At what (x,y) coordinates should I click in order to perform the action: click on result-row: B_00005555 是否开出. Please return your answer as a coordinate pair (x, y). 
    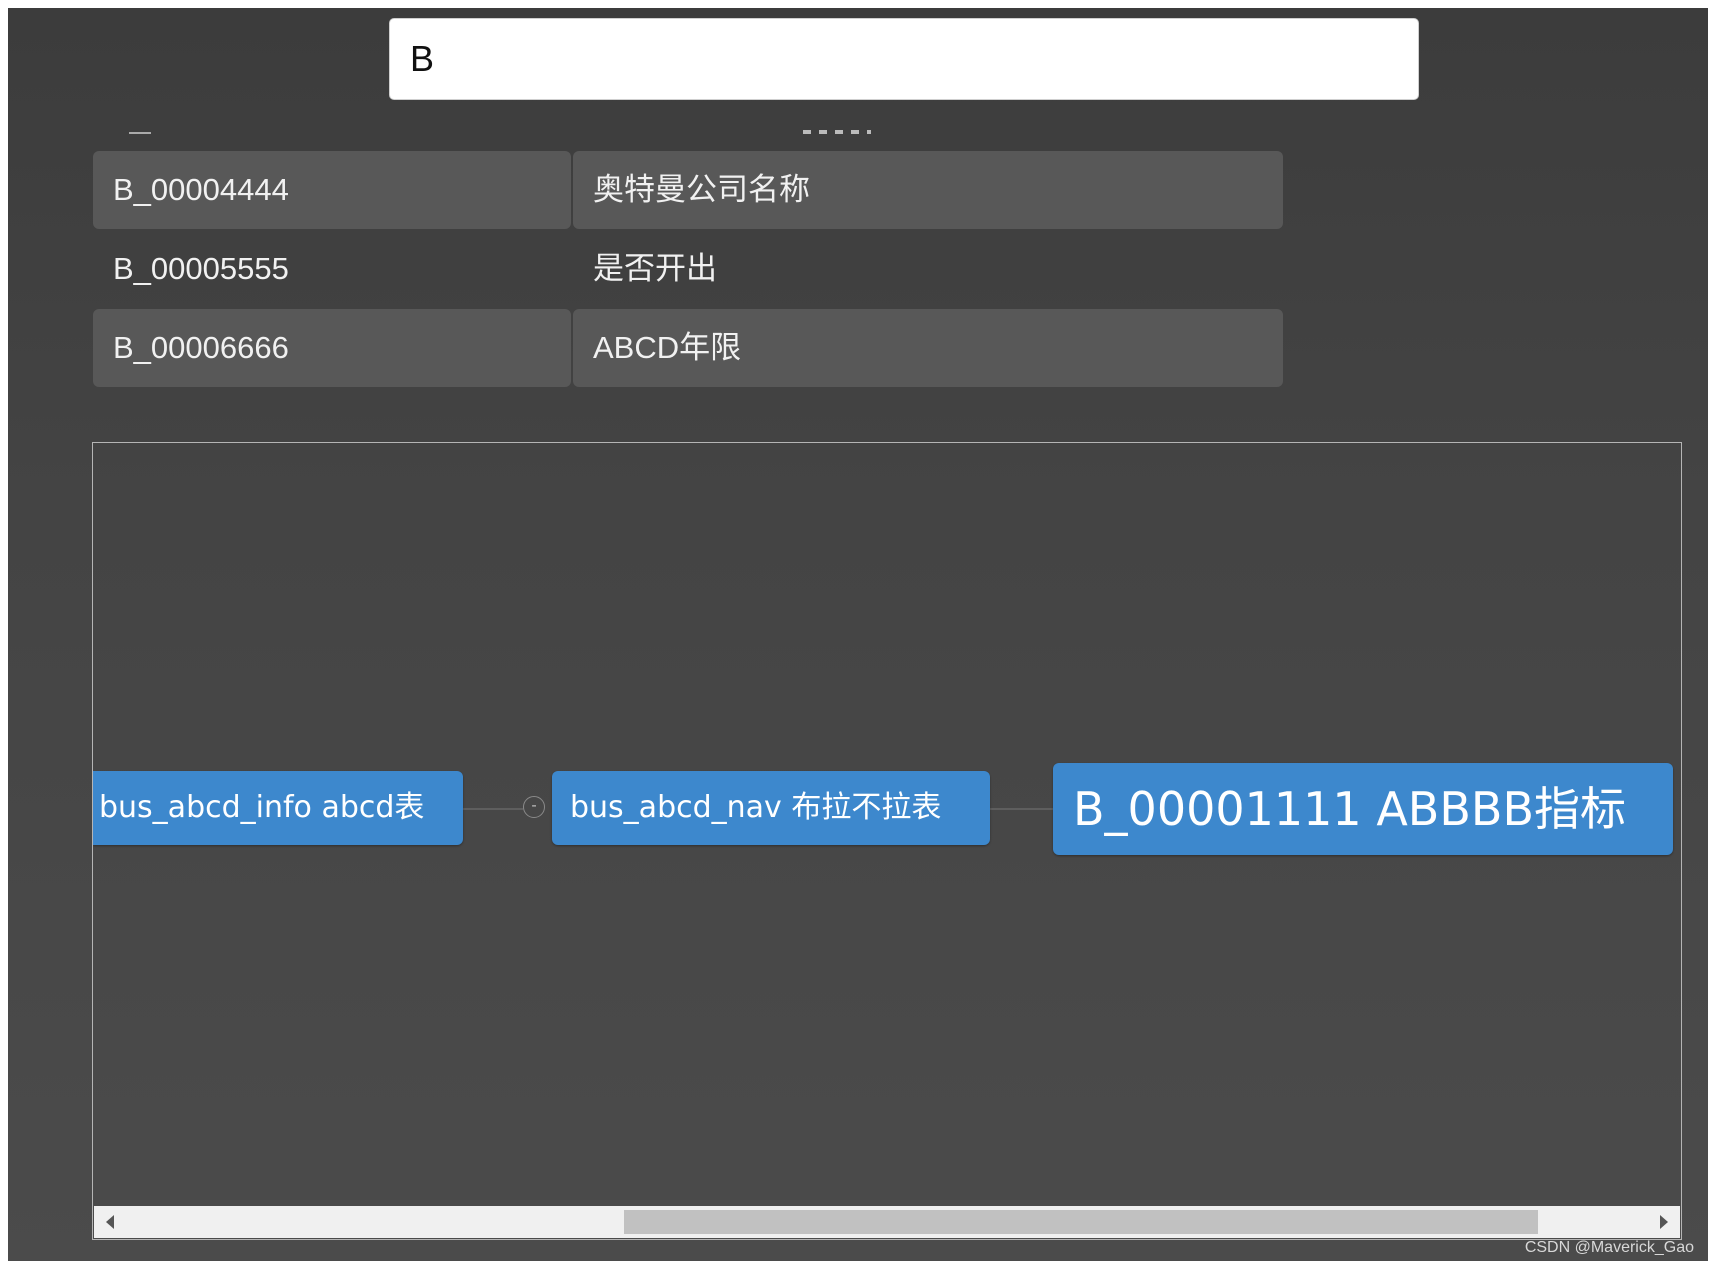
    Looking at the image, I should click on (688, 269).